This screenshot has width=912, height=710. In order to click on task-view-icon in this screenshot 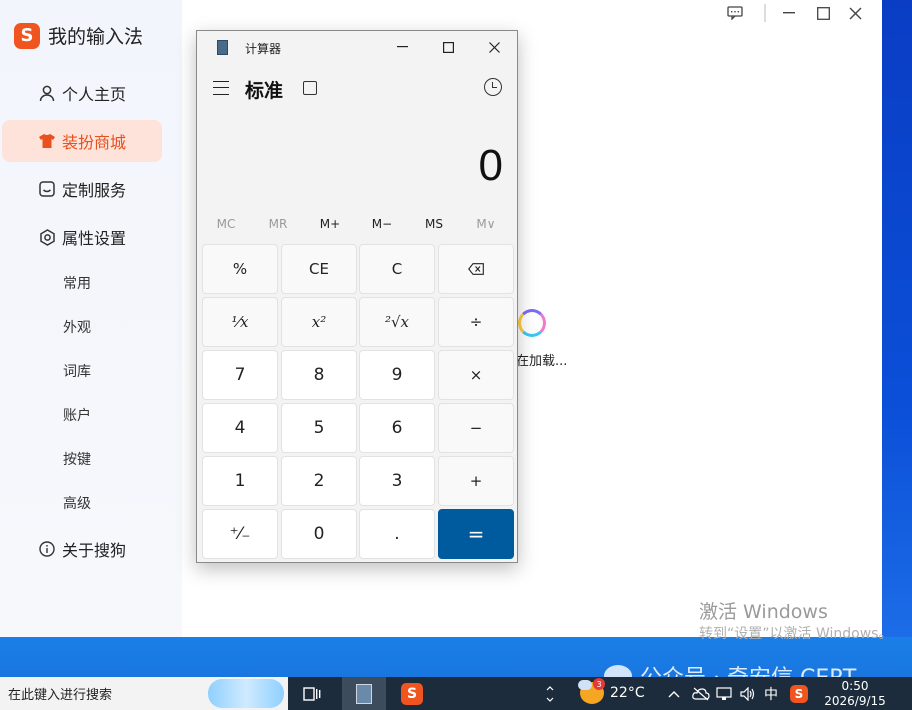, I will do `click(312, 693)`.